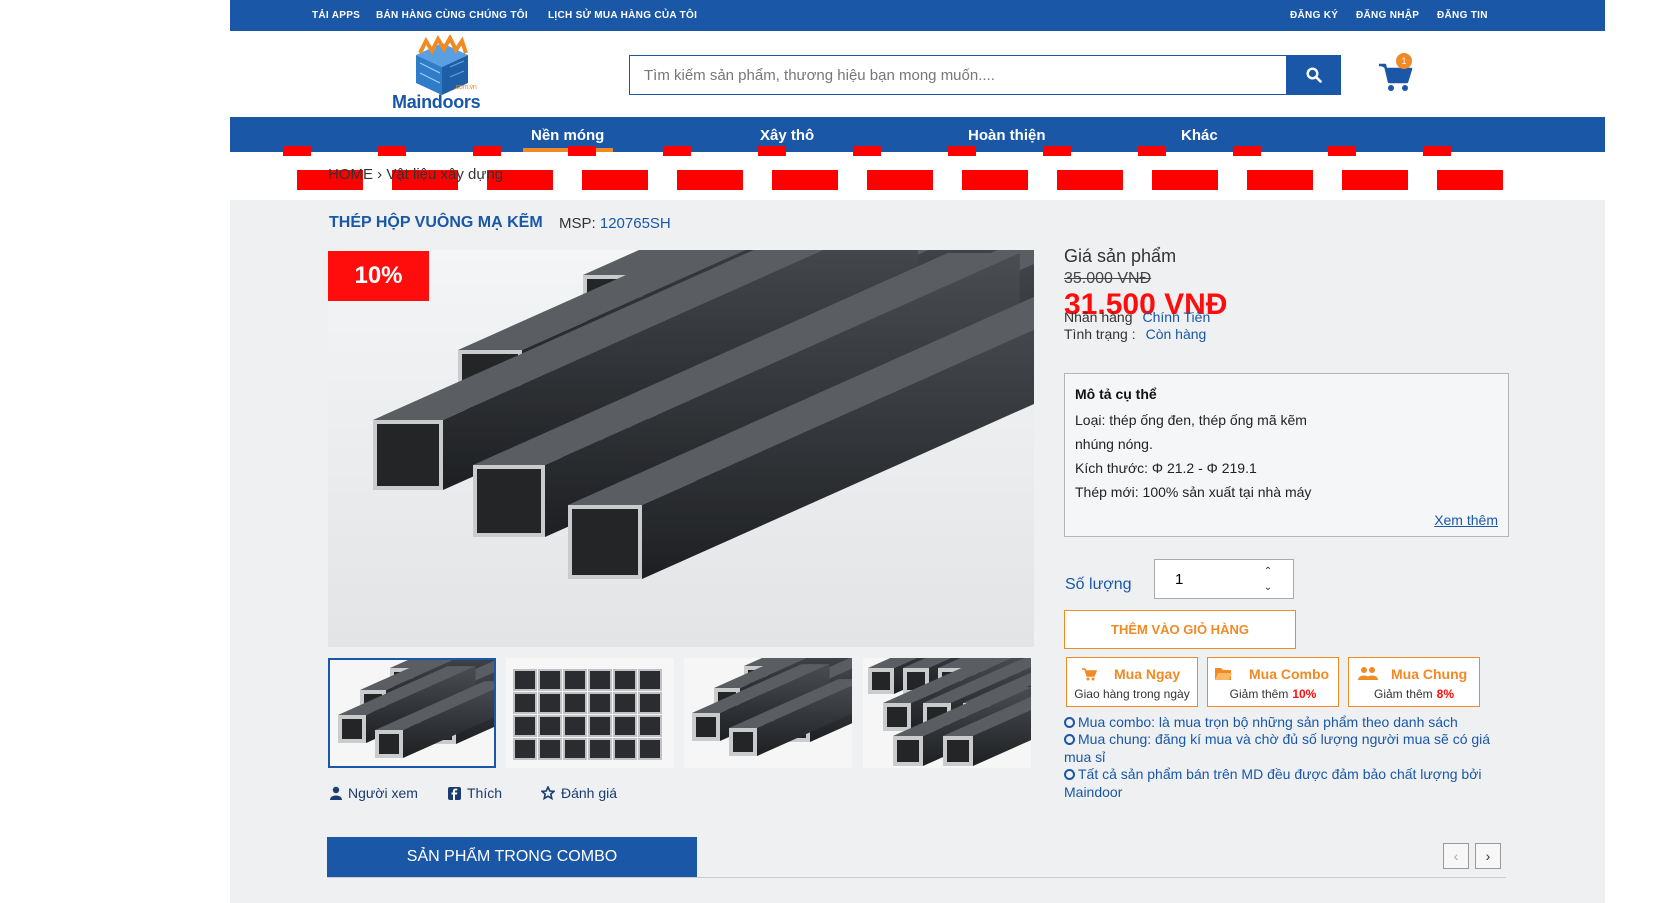 Image resolution: width=1654 pixels, height=903 pixels. I want to click on description-heading: Mô tả cụ thể, so click(1116, 394).